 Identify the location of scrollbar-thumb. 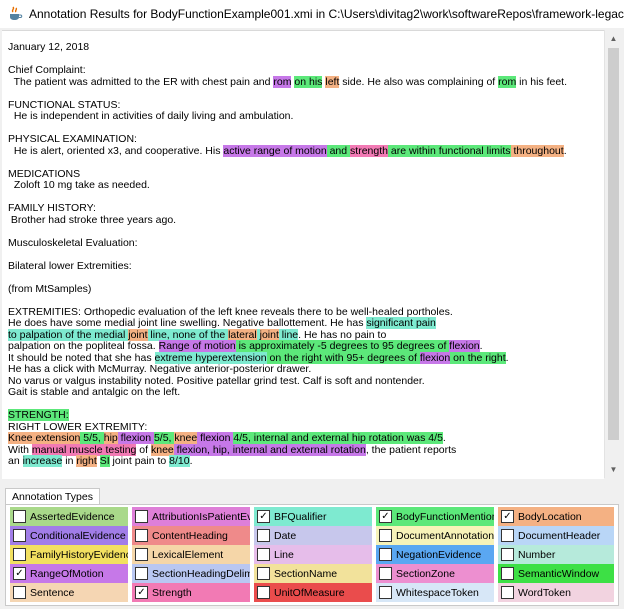
(613, 244).